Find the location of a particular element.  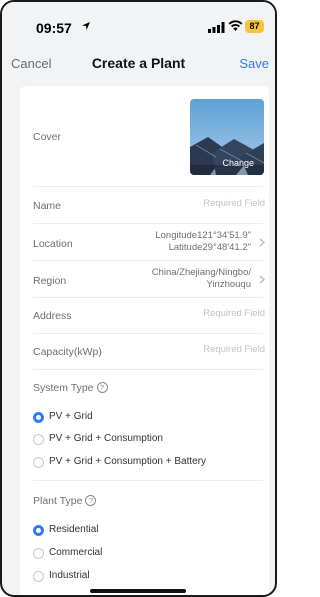

plant-type-option-label: Commercial is located at coordinates (76, 552).